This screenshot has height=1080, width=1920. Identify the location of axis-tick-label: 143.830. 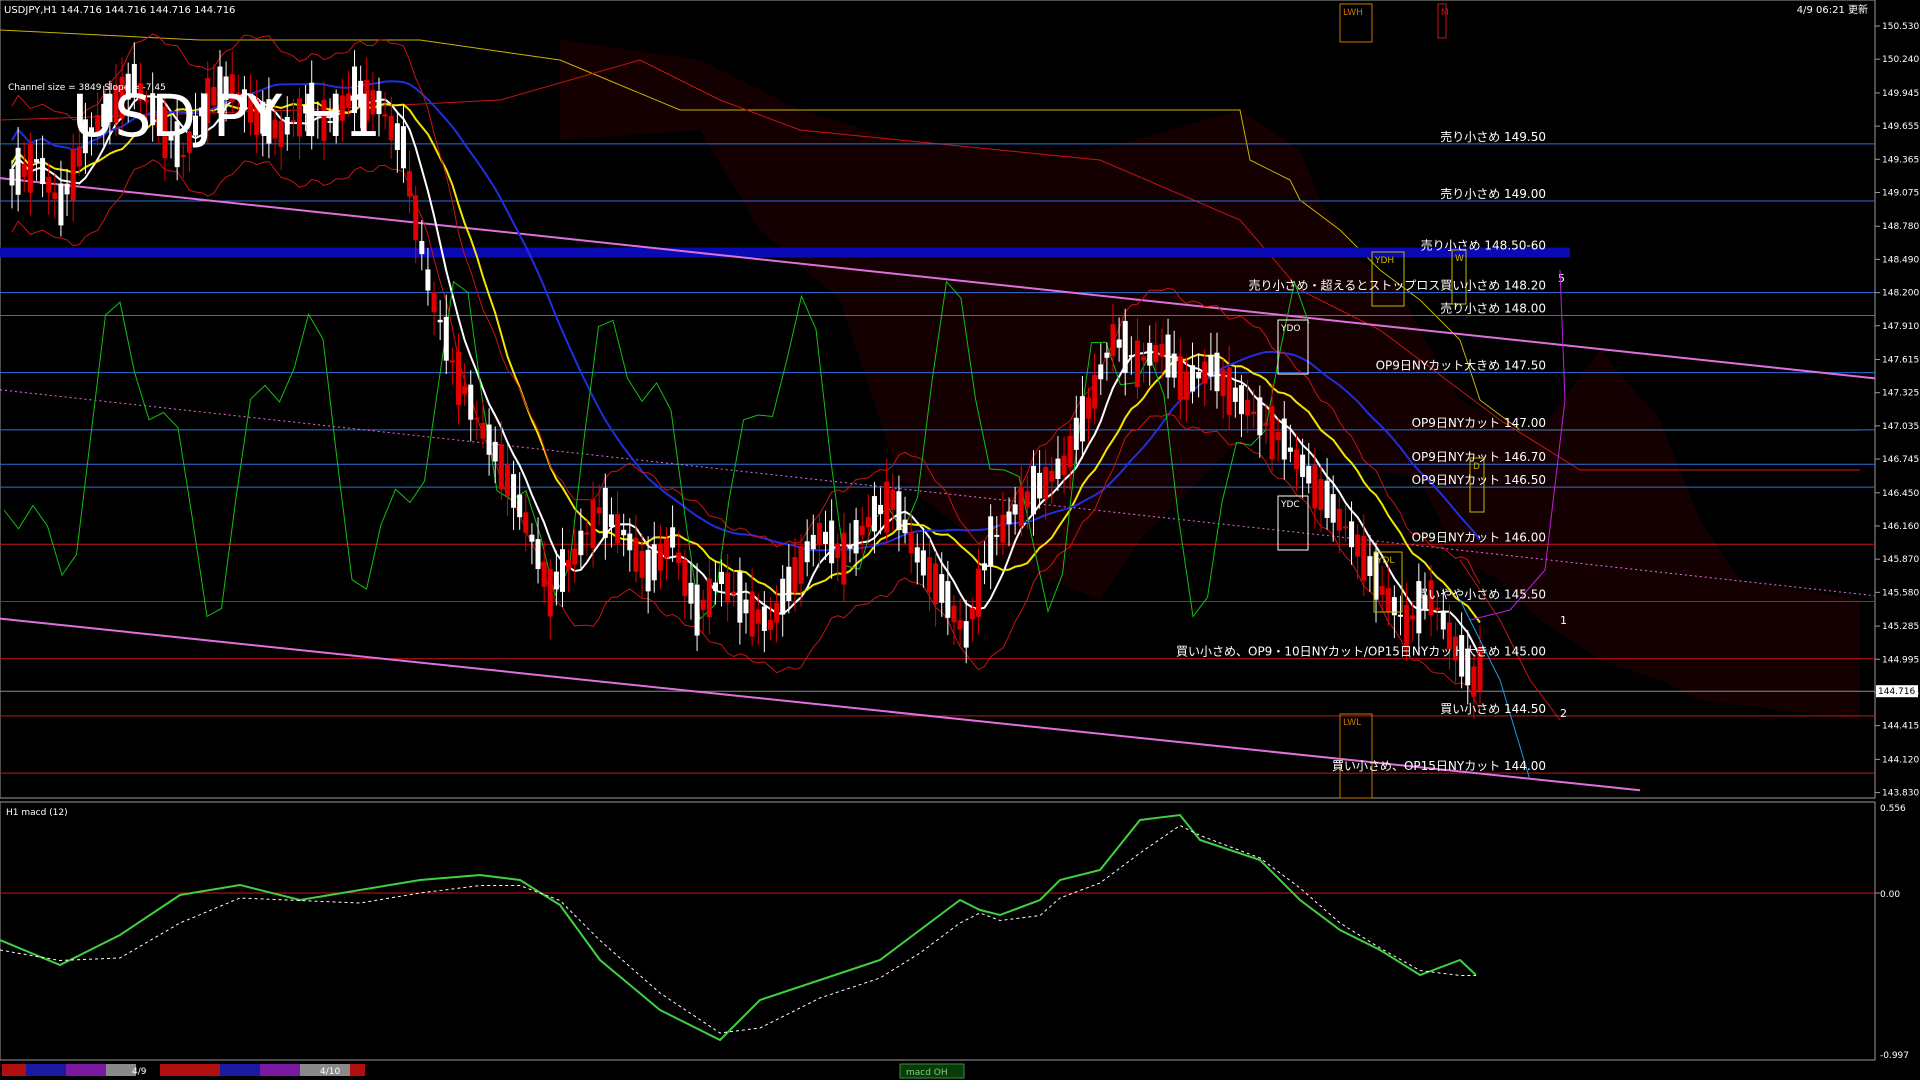
(1900, 794).